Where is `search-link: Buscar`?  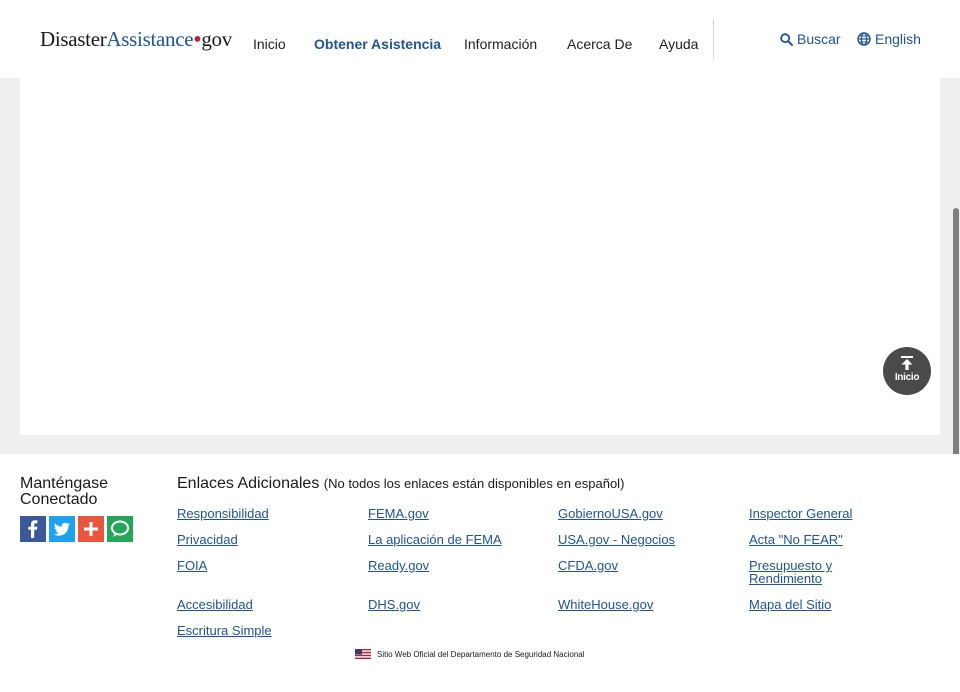
search-link: Buscar is located at coordinates (810, 39).